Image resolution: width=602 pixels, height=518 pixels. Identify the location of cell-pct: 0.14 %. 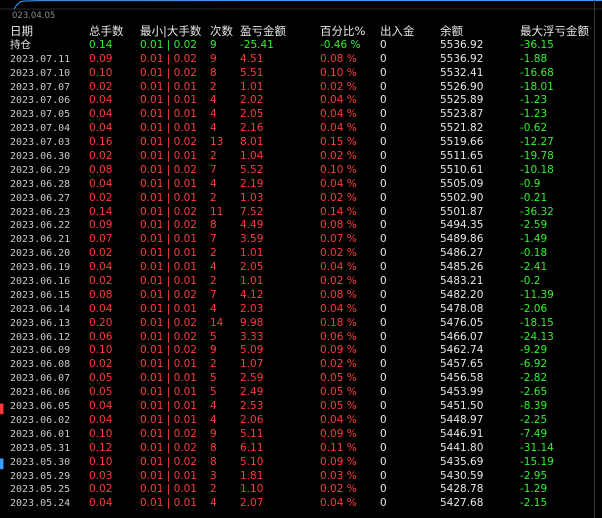
(338, 211).